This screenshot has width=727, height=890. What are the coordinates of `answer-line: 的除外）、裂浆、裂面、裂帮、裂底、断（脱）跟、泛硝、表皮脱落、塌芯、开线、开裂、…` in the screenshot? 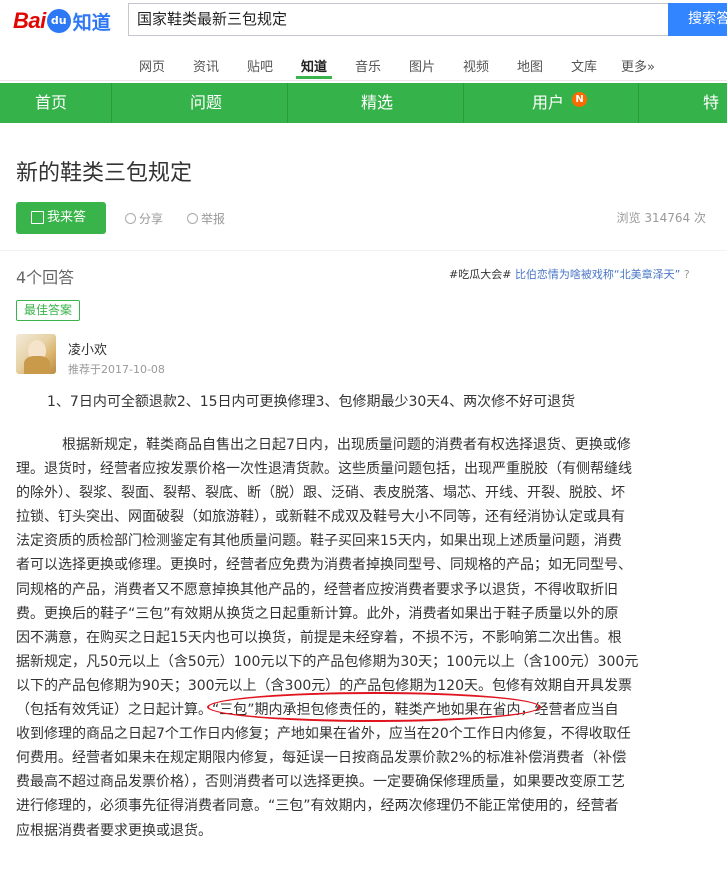 It's located at (320, 493).